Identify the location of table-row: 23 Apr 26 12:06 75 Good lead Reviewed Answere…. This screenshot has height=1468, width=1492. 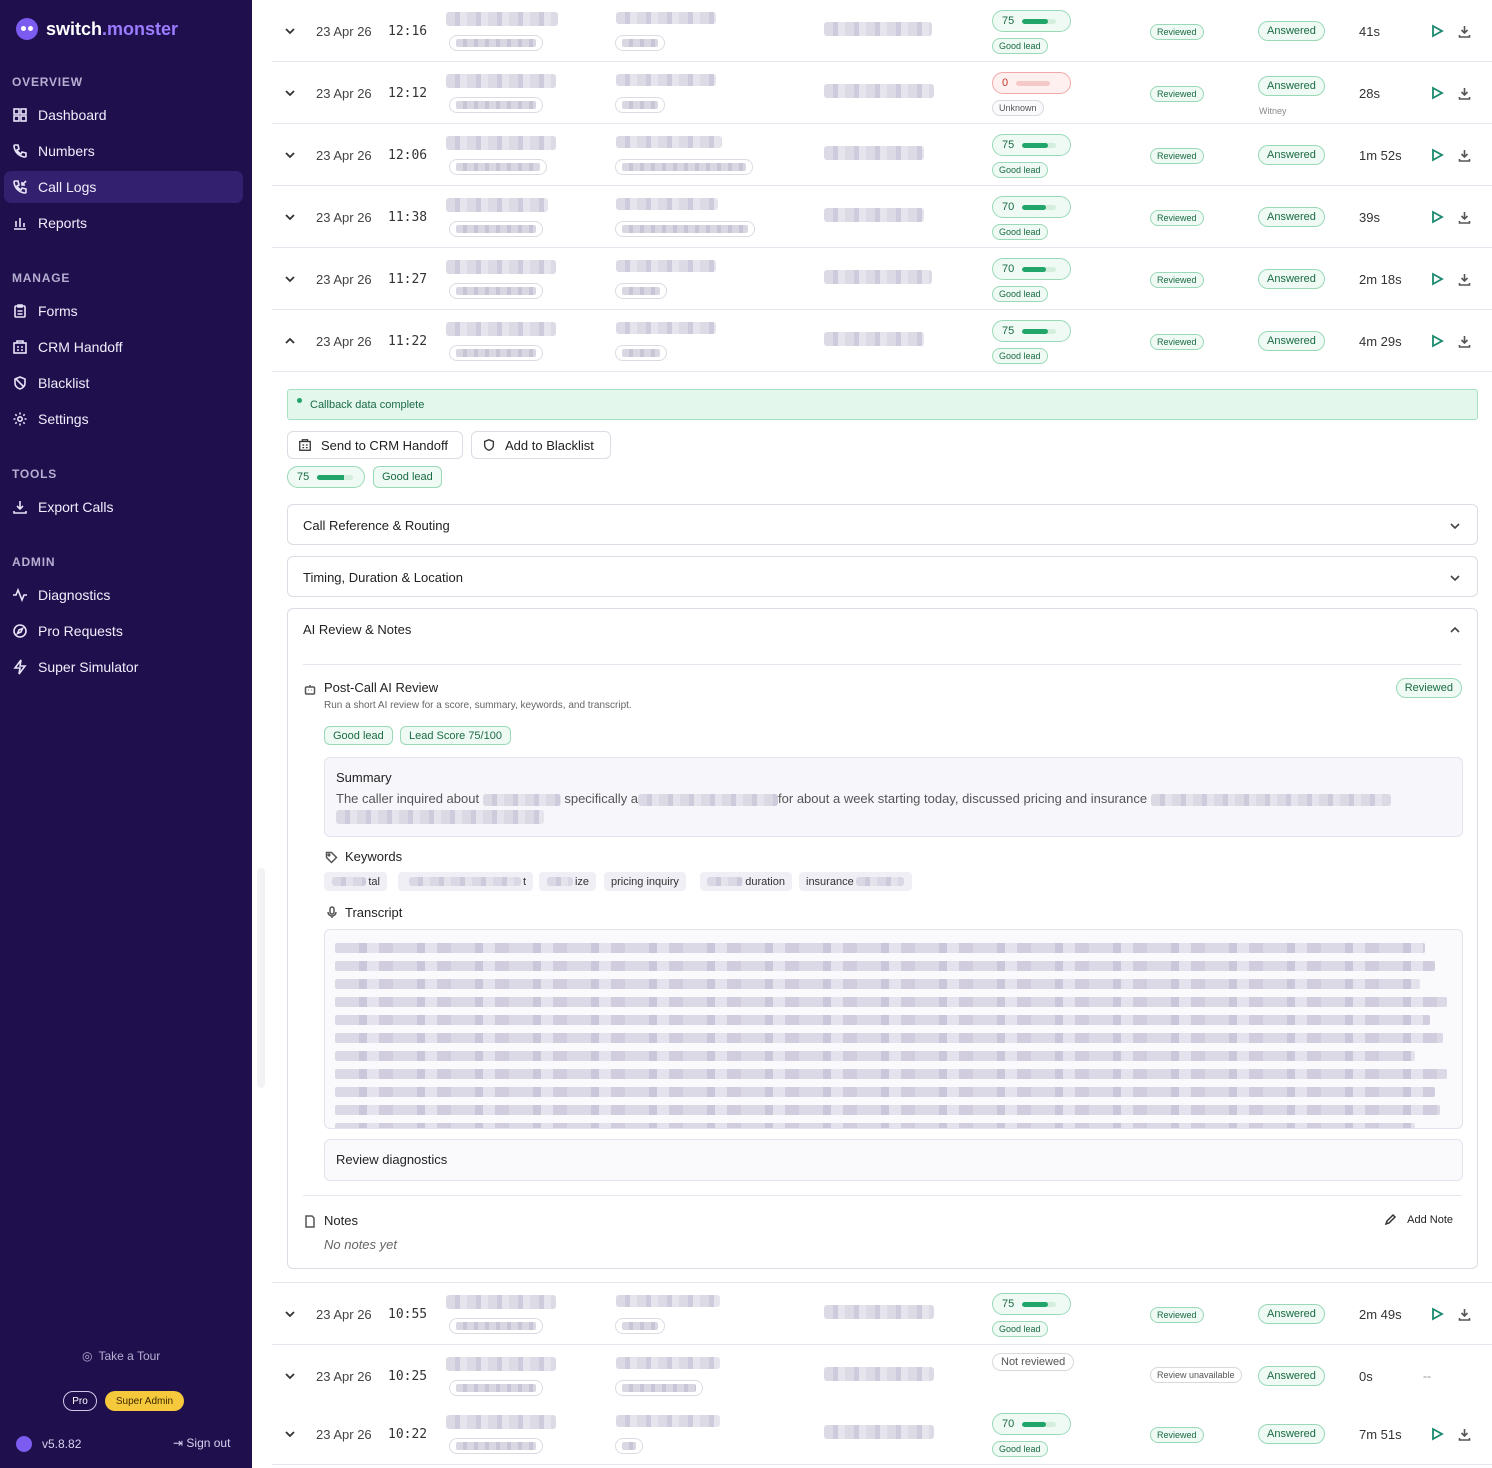
(882, 155).